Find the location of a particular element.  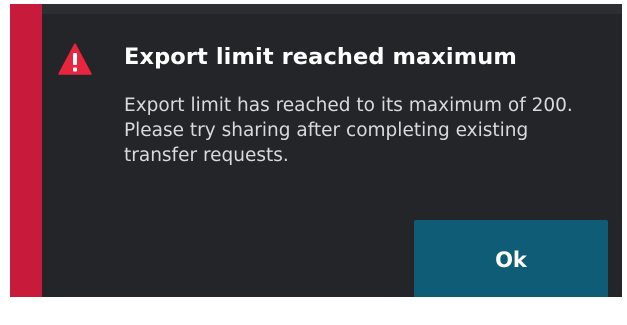

error-accent-bar is located at coordinates (26, 150).